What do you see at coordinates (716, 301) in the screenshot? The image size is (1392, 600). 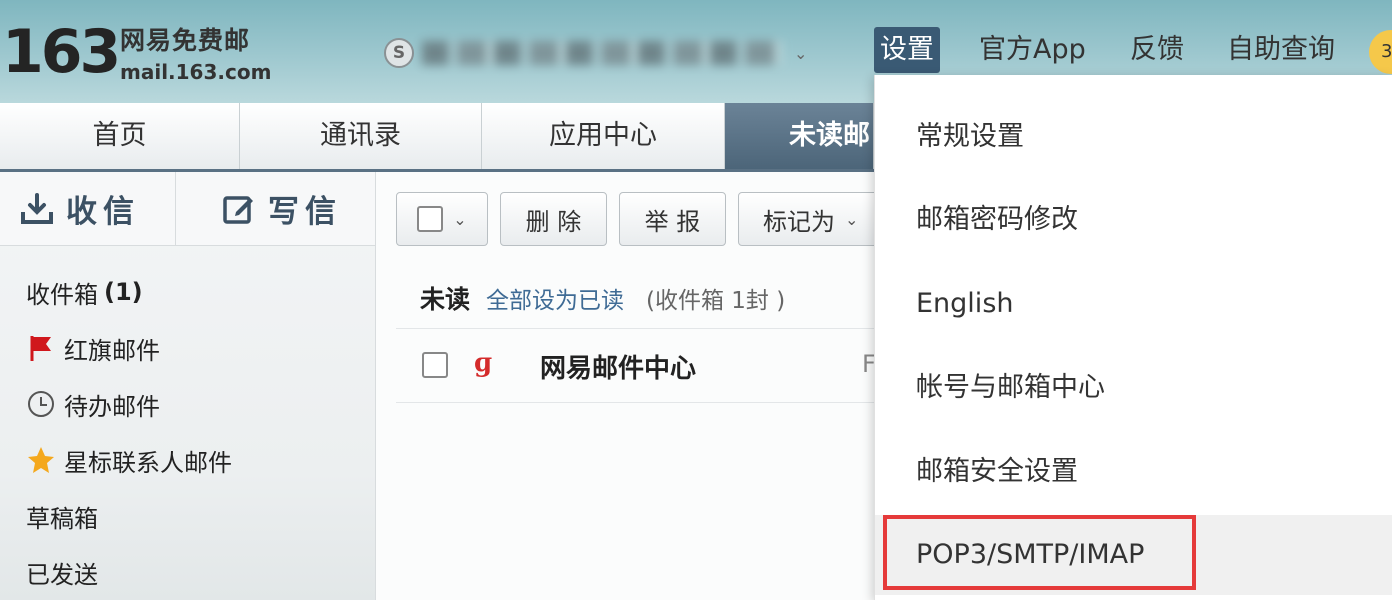 I see `list-summary: (收件箱 1封 )` at bounding box center [716, 301].